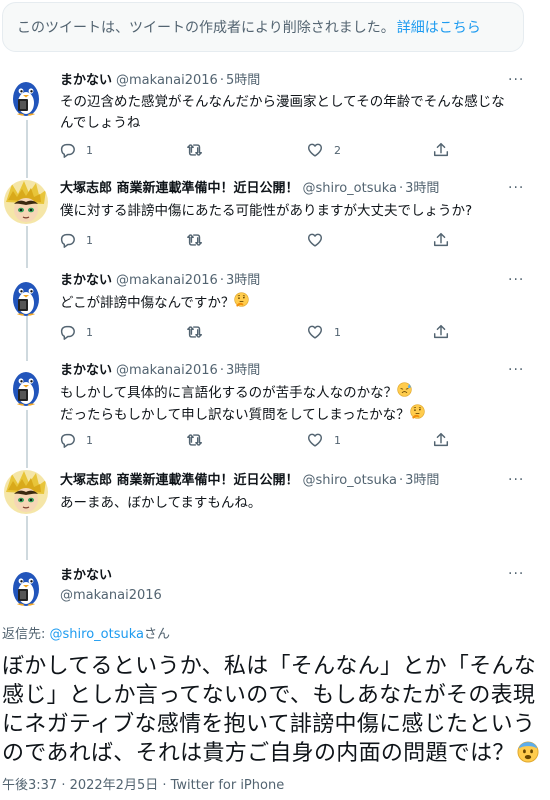 This screenshot has width=550, height=800. What do you see at coordinates (143, 783) in the screenshot?
I see `tweet-timestamp: 午後3:37 · 2022年2月5日 · Twitter for iPhone` at bounding box center [143, 783].